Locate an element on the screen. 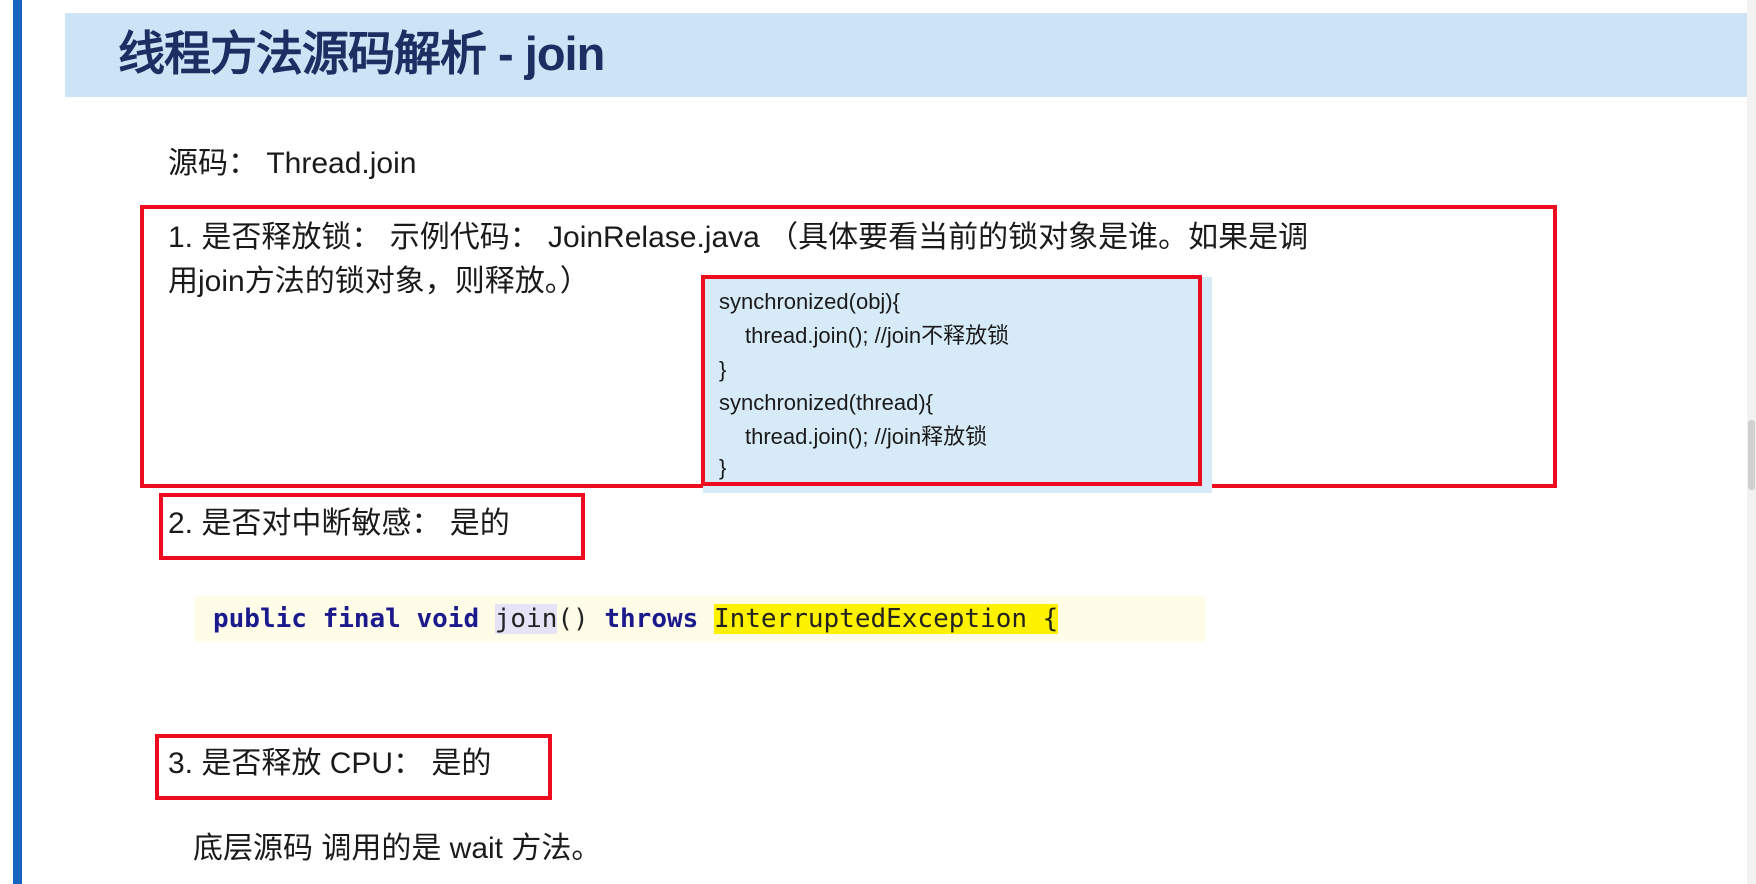  item1-line2: 用join方法的锁对象，则释放。） is located at coordinates (379, 281).